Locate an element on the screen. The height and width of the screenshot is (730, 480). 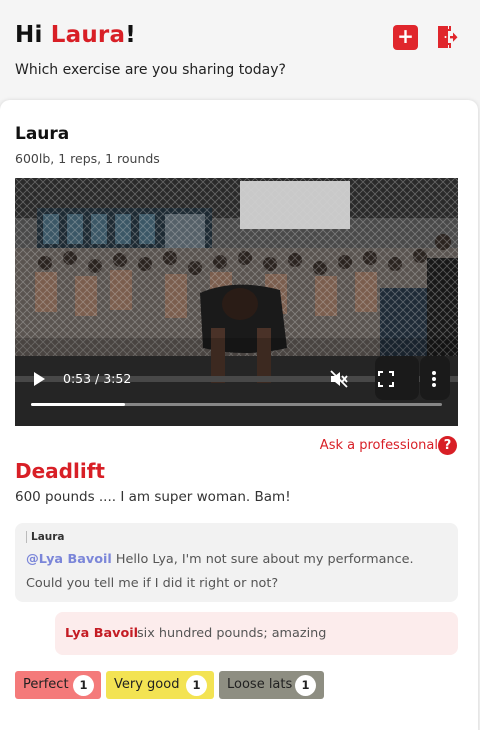
greeting-title: Hi Laura! is located at coordinates (75, 35).